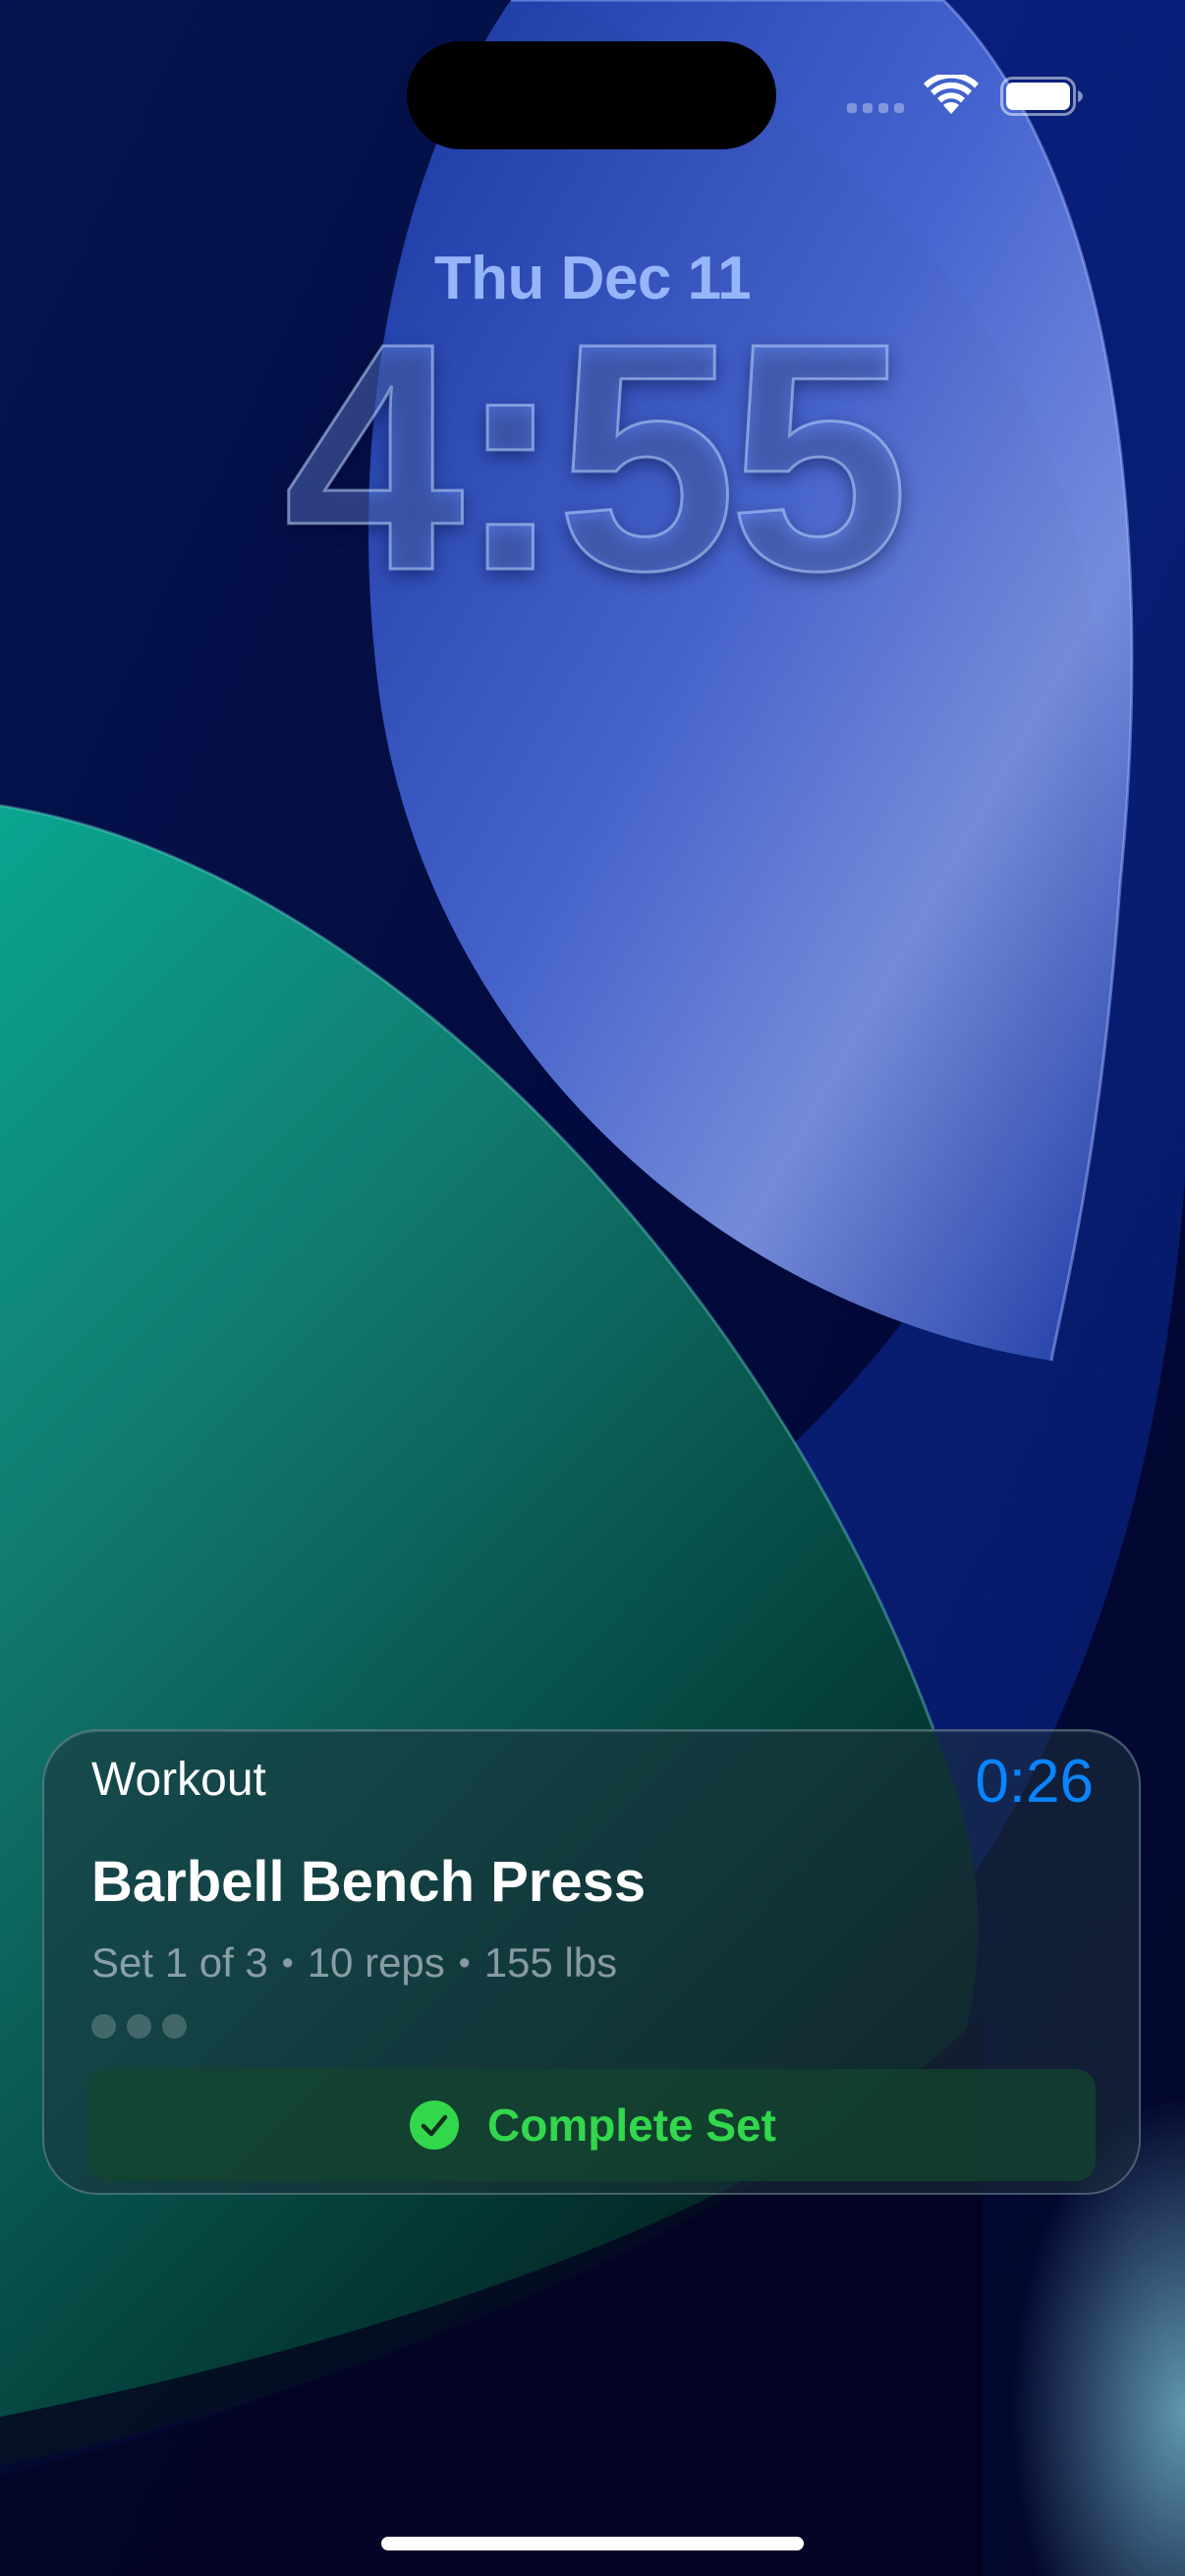 The width and height of the screenshot is (1185, 2576). Describe the element at coordinates (376, 1962) in the screenshot. I see `reps-count: 10 reps` at that location.